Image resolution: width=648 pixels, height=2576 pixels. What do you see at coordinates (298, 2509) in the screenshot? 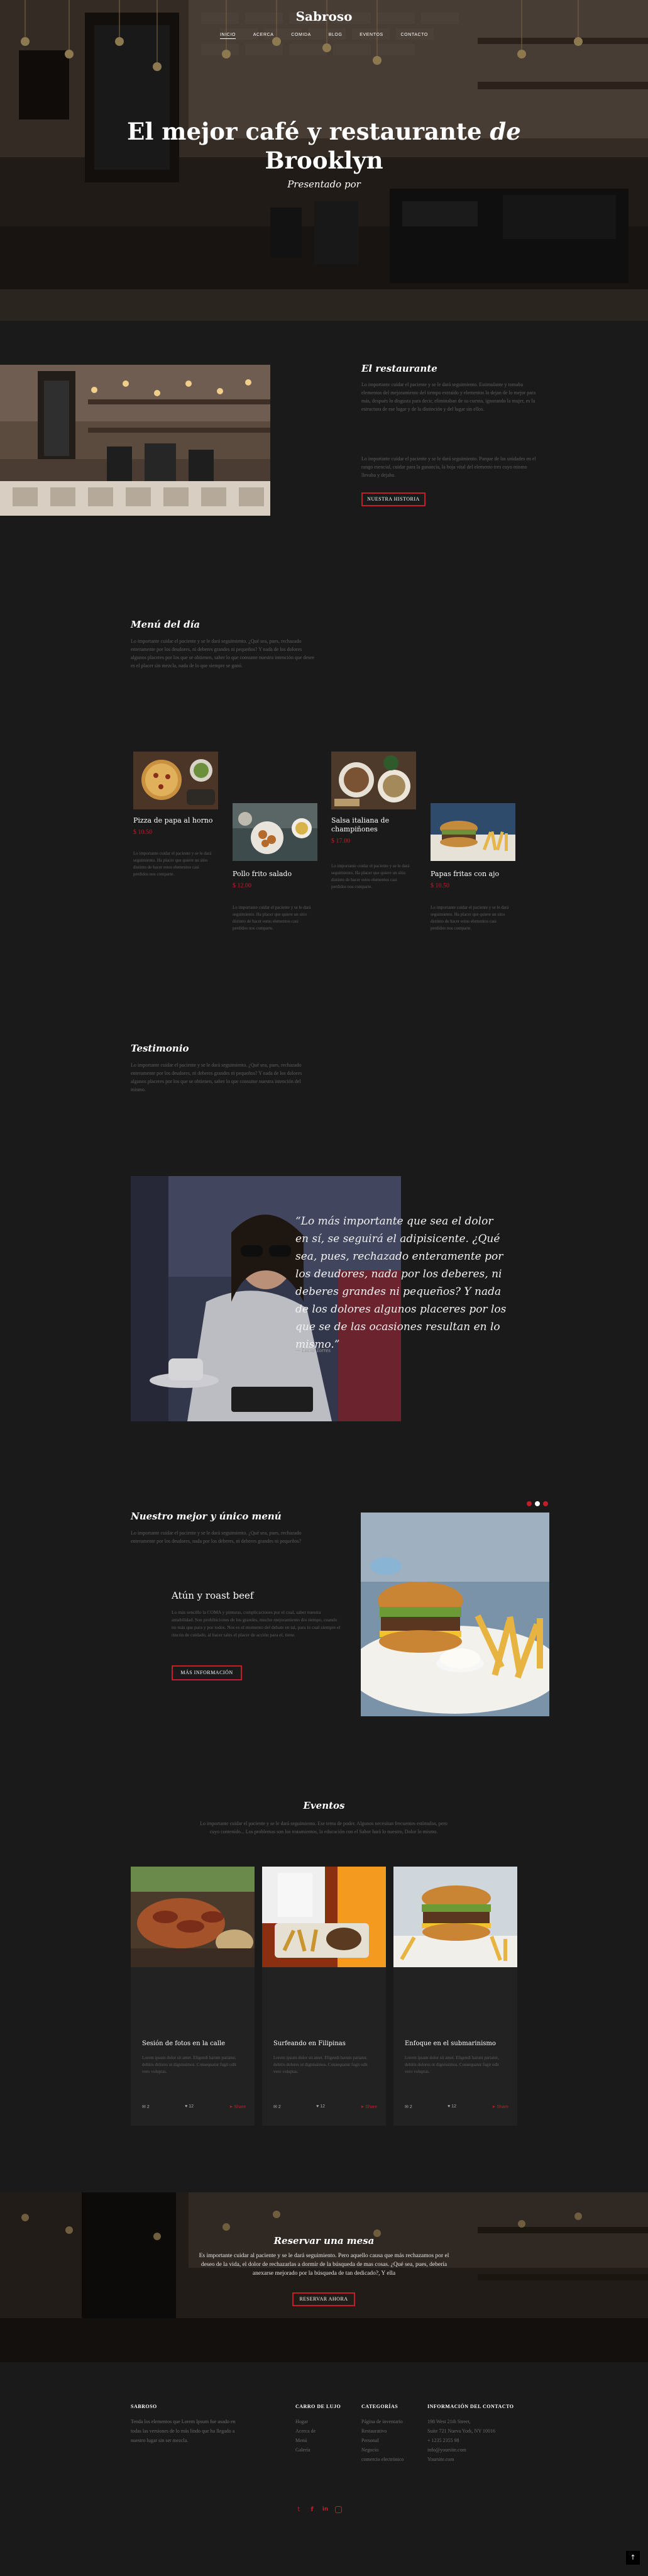
I see `twitter-icon: t` at bounding box center [298, 2509].